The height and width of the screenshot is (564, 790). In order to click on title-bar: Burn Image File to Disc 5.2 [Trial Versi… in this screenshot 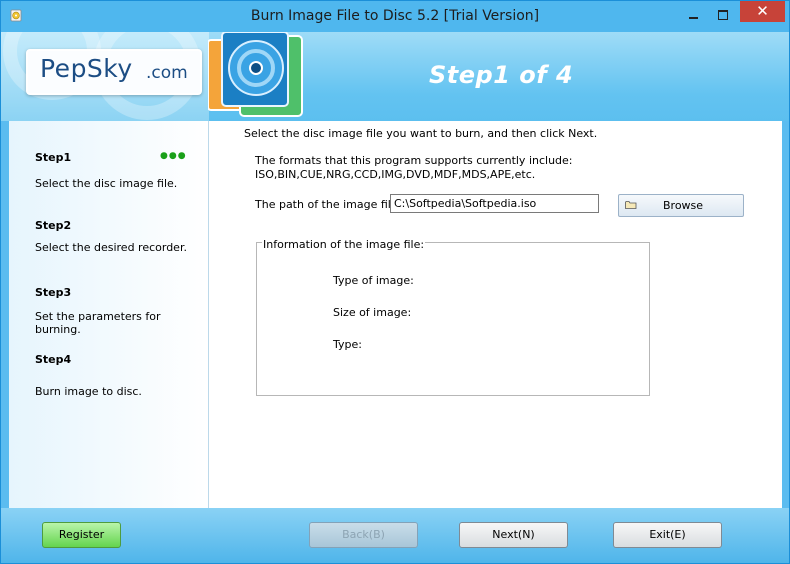, I will do `click(395, 16)`.